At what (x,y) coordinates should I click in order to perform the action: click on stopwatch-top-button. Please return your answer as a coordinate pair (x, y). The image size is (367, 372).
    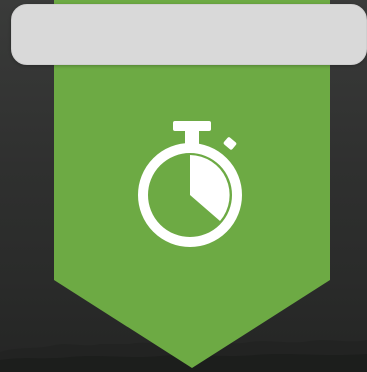
    Looking at the image, I should click on (192, 126).